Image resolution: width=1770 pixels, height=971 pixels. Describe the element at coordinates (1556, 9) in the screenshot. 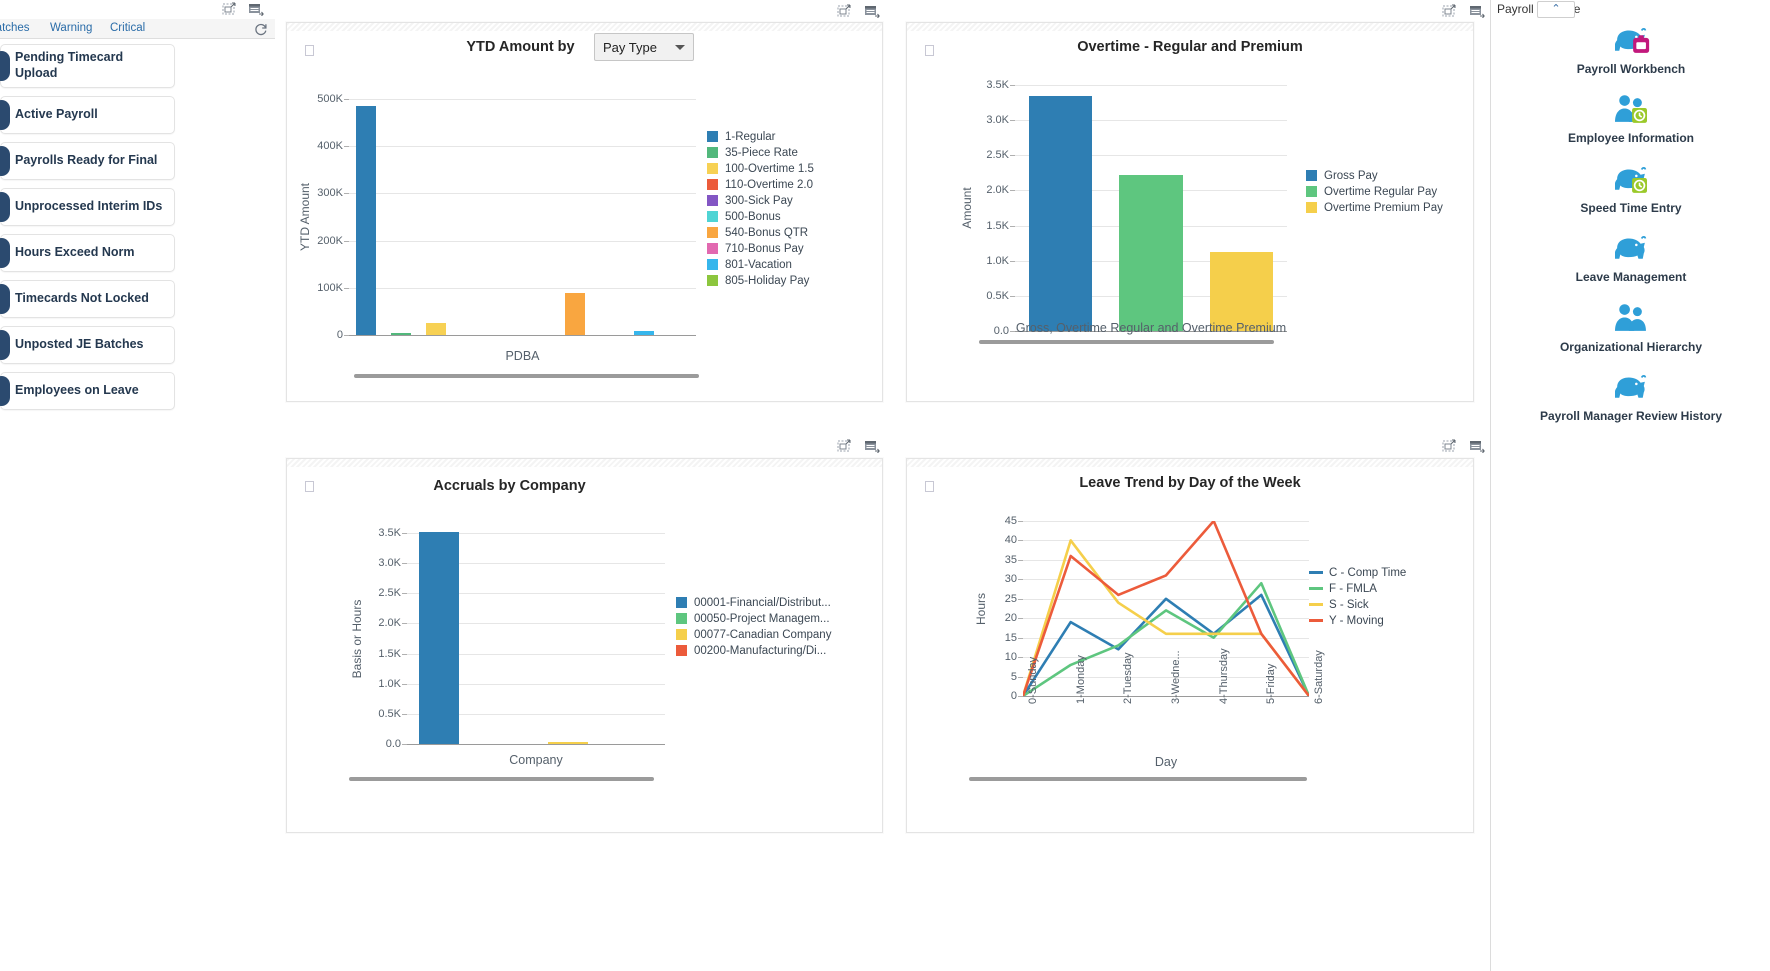

I see `collapse-panel-button: ⌃` at that location.